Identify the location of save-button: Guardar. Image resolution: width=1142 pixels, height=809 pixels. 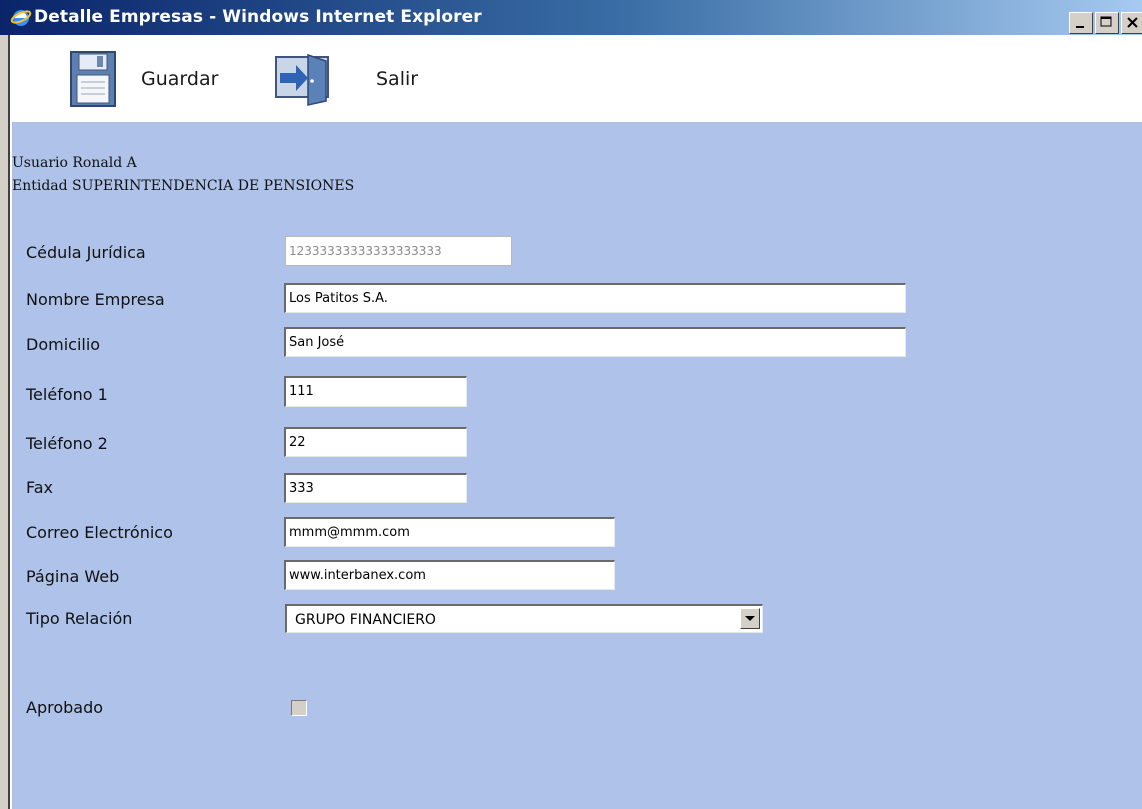
(142, 79).